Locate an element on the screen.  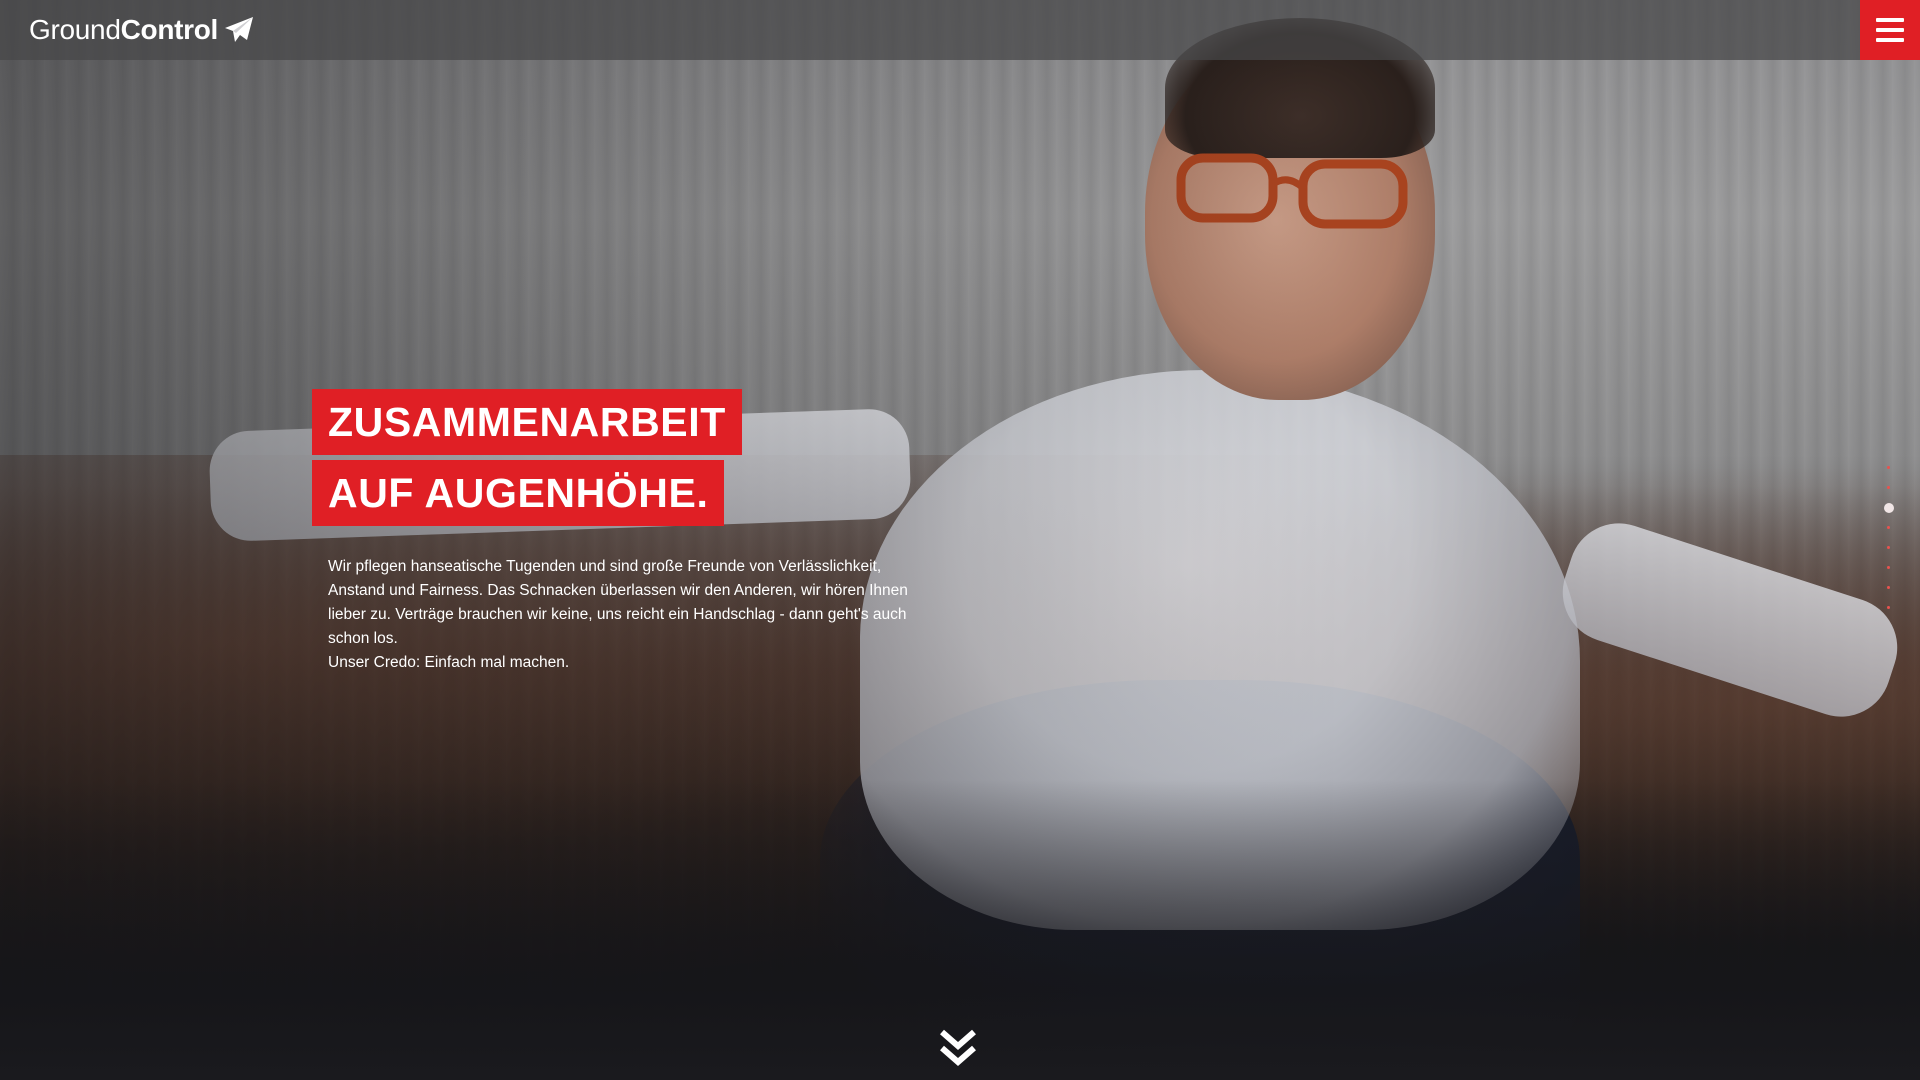
hero-credo: Unser Credo: Einfach mal machen. is located at coordinates (449, 662).